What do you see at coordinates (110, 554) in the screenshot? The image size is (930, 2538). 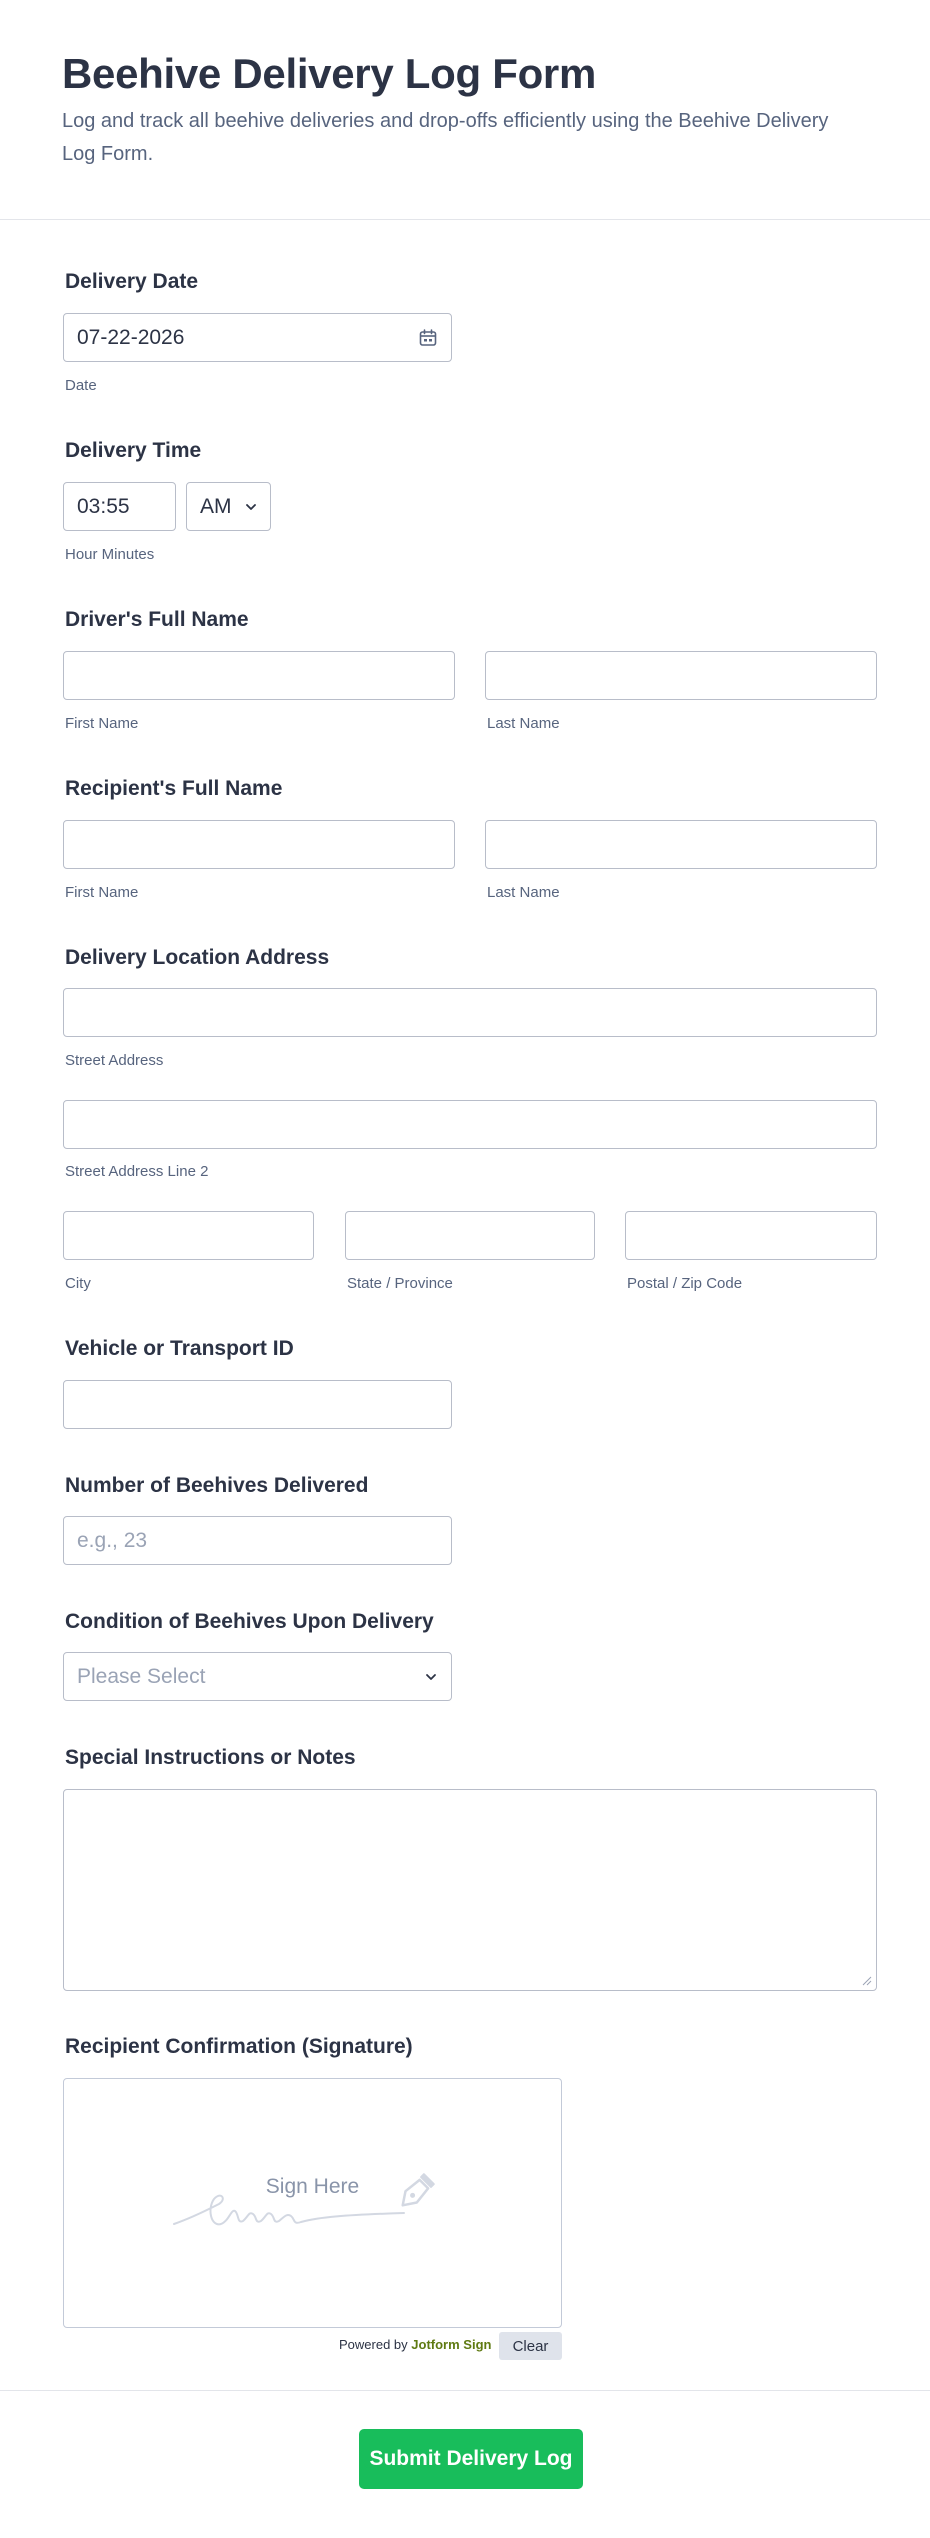 I see `delivery-time-sublabel: Hour Minutes` at bounding box center [110, 554].